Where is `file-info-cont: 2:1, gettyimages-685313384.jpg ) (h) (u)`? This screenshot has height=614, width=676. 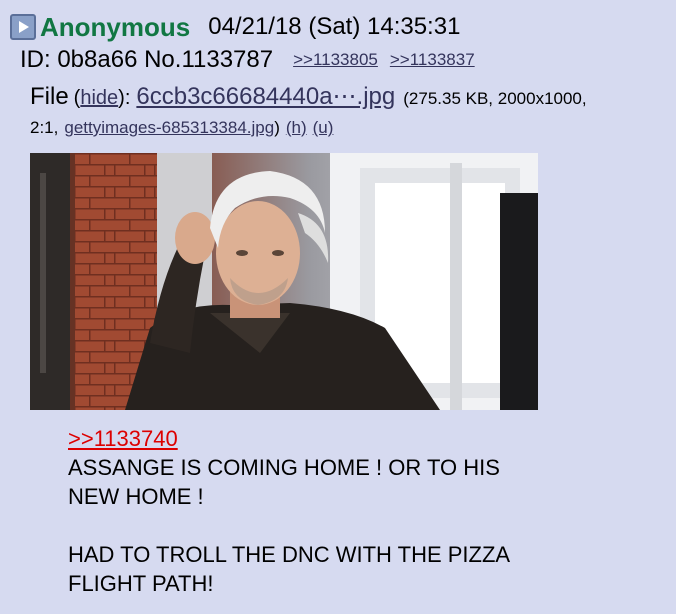
file-info-cont: 2:1, gettyimages-685313384.jpg ) (h) (u) is located at coordinates (181, 131).